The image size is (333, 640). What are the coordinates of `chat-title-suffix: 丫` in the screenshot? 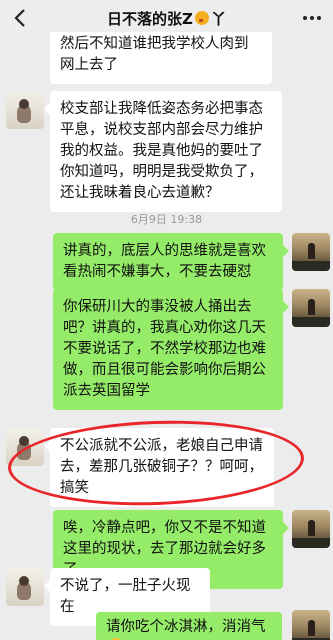 It's located at (218, 18).